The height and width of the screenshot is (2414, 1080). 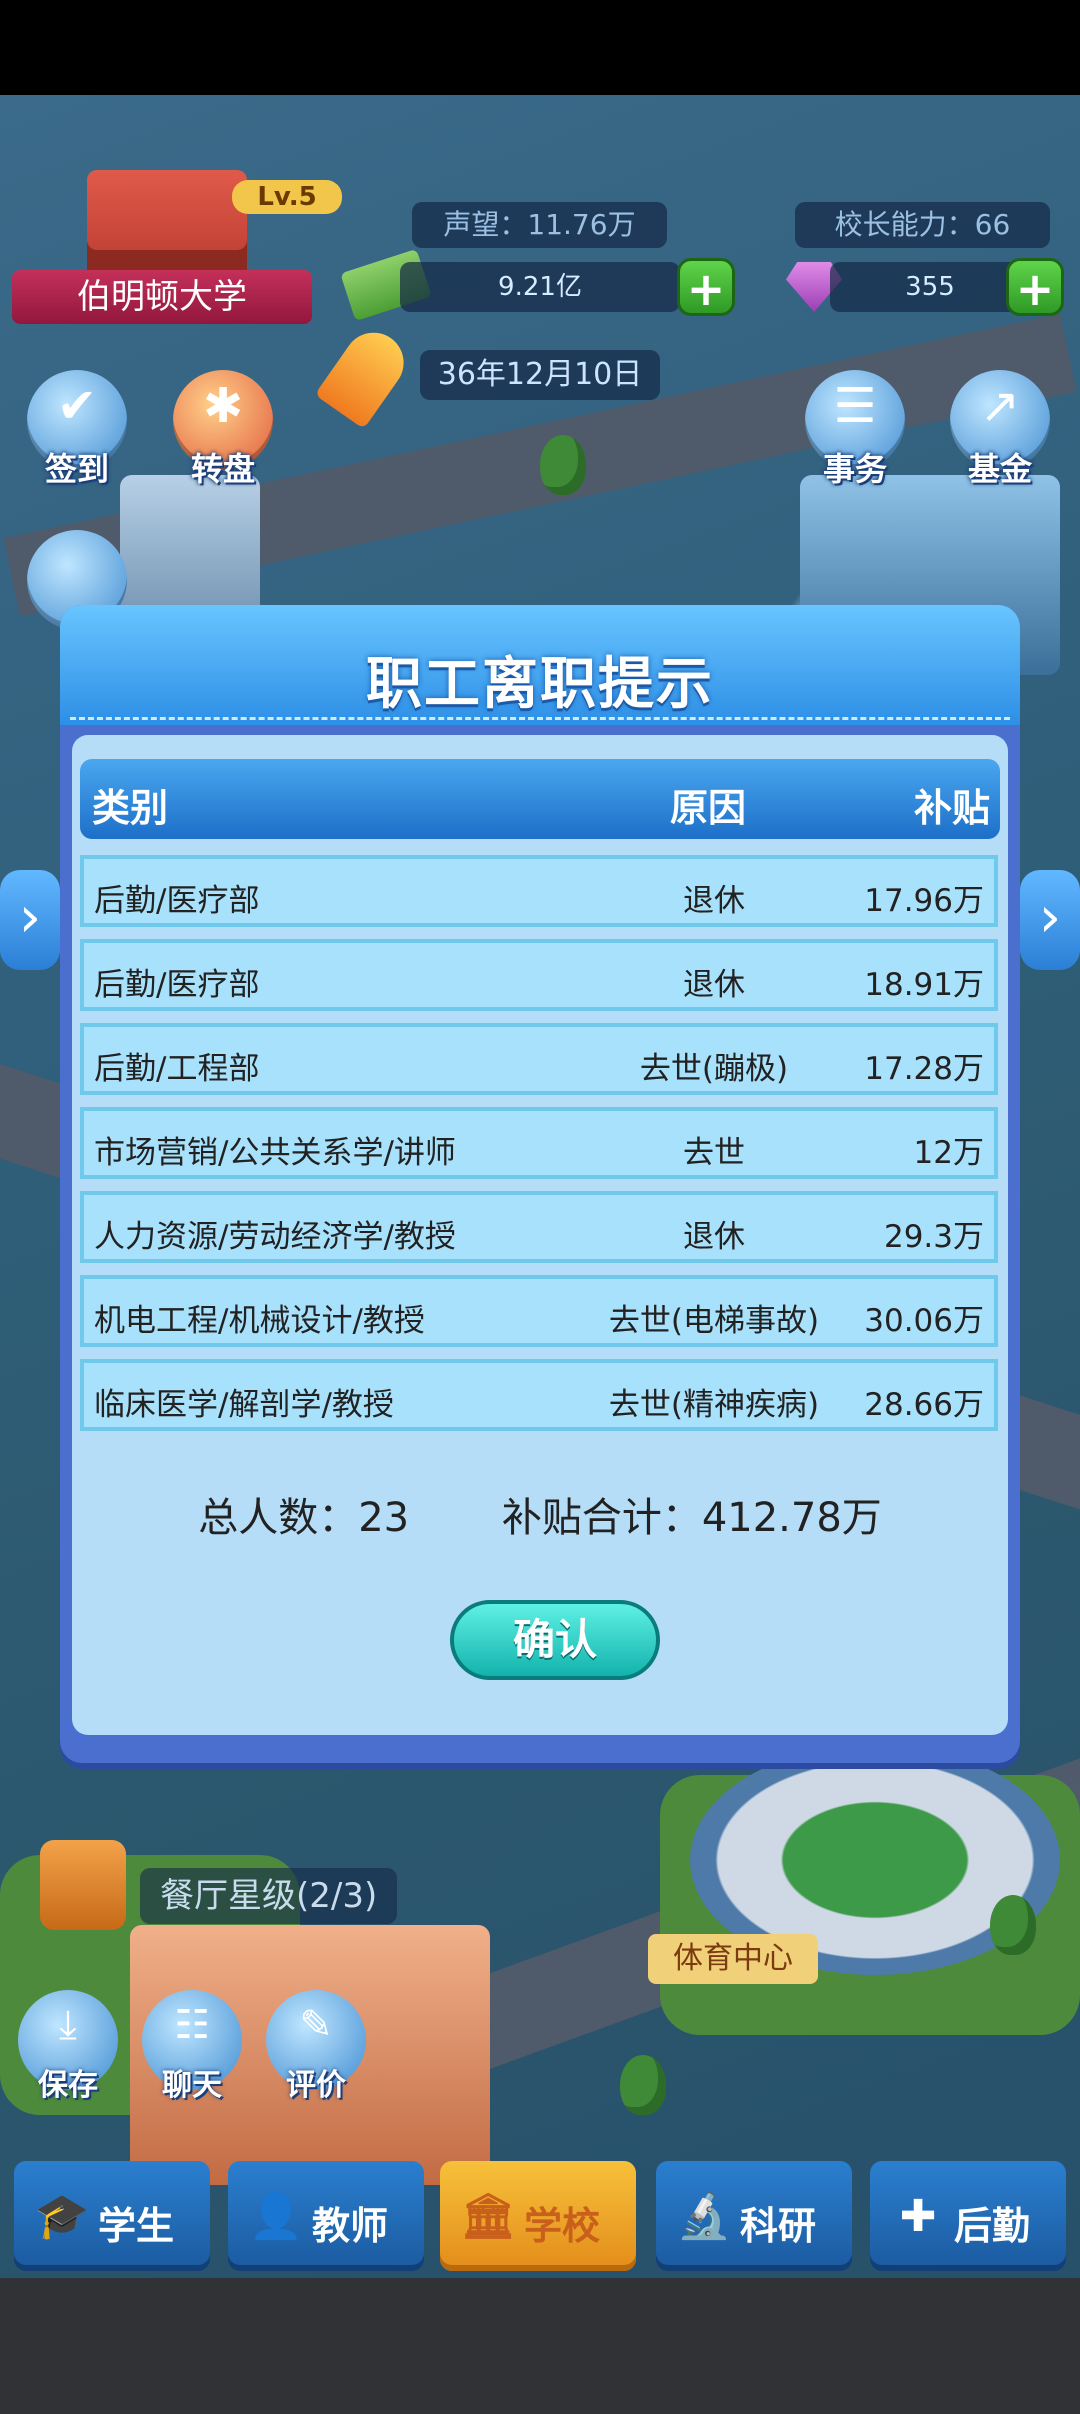 I want to click on add-gems-button: +, so click(x=1035, y=287).